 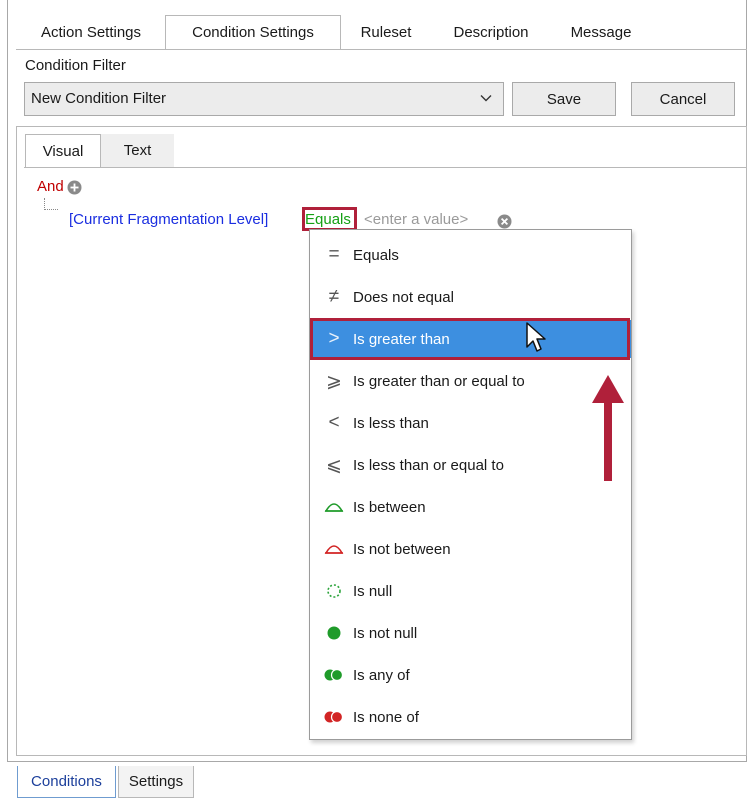 What do you see at coordinates (334, 422) in the screenshot?
I see `less-than-icon: <` at bounding box center [334, 422].